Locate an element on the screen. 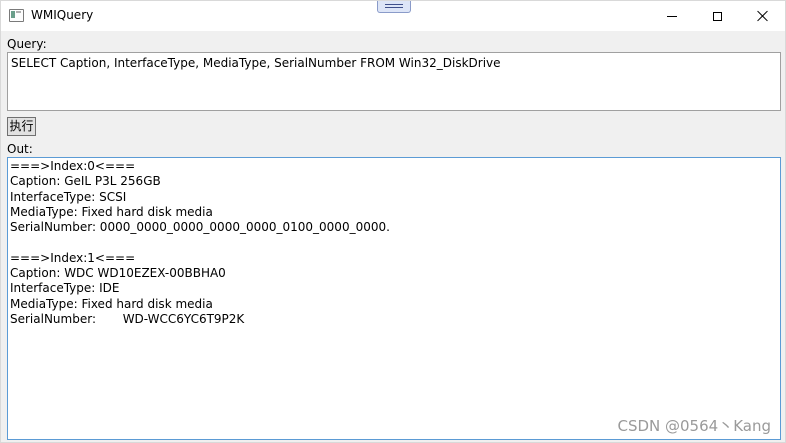 This screenshot has height=443, width=786. minimize-button is located at coordinates (672, 16).